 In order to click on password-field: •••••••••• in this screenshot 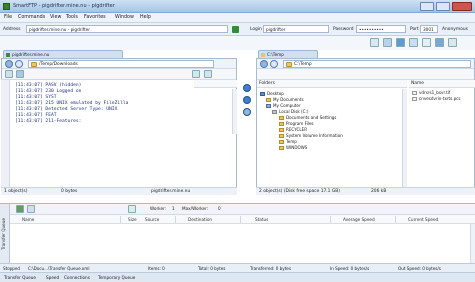, I will do `click(381, 29)`.